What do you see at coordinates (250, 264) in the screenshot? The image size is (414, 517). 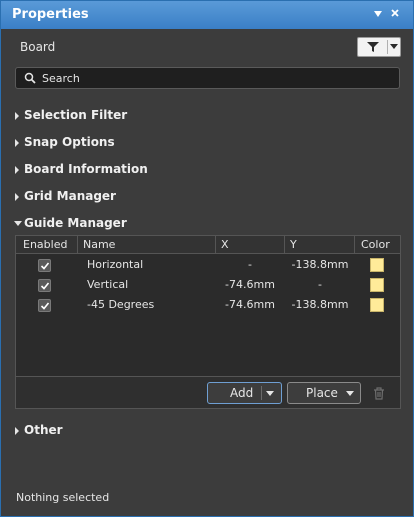 I see `guide-x: -` at bounding box center [250, 264].